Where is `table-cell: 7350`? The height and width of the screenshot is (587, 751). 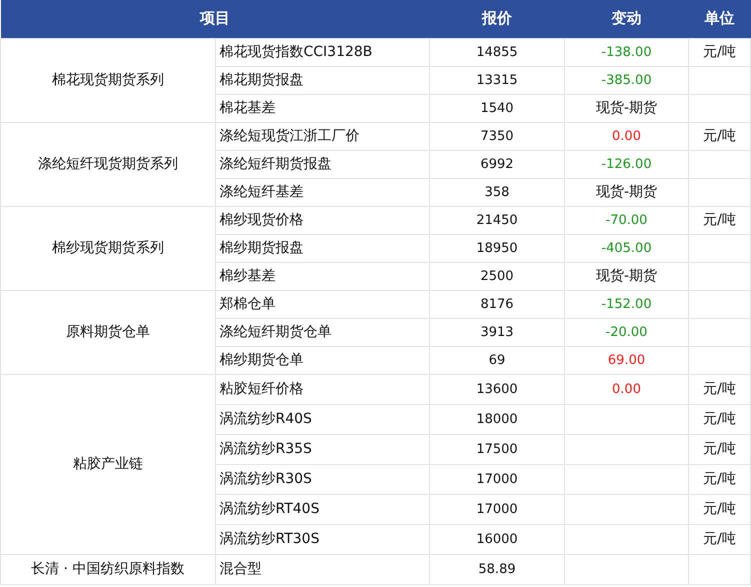
table-cell: 7350 is located at coordinates (497, 136).